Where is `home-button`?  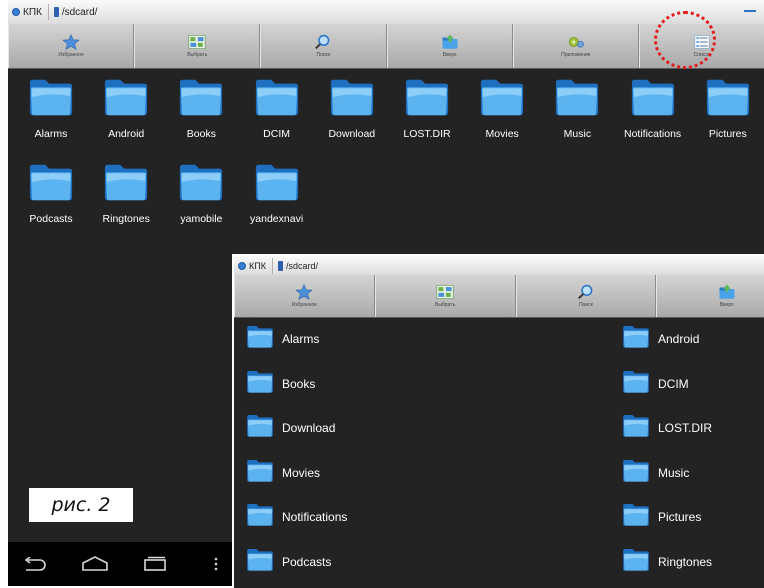
home-button is located at coordinates (95, 564).